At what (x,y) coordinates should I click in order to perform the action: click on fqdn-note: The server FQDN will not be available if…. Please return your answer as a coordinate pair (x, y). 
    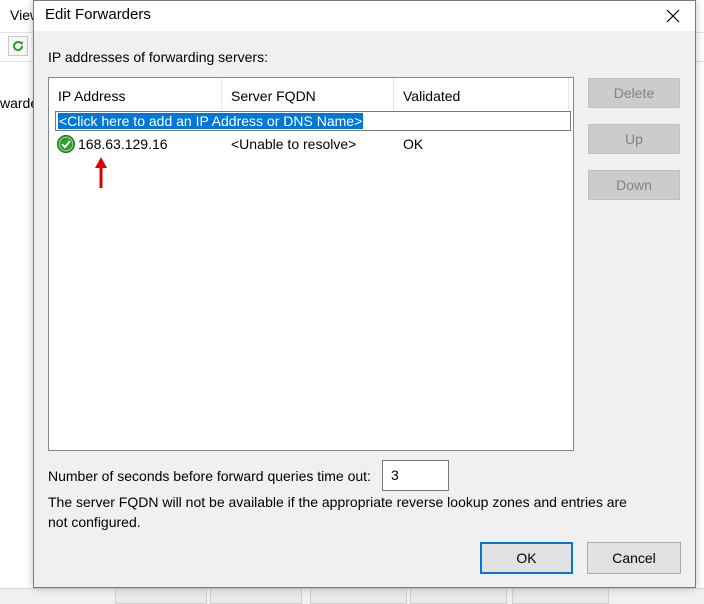
    Looking at the image, I should click on (337, 512).